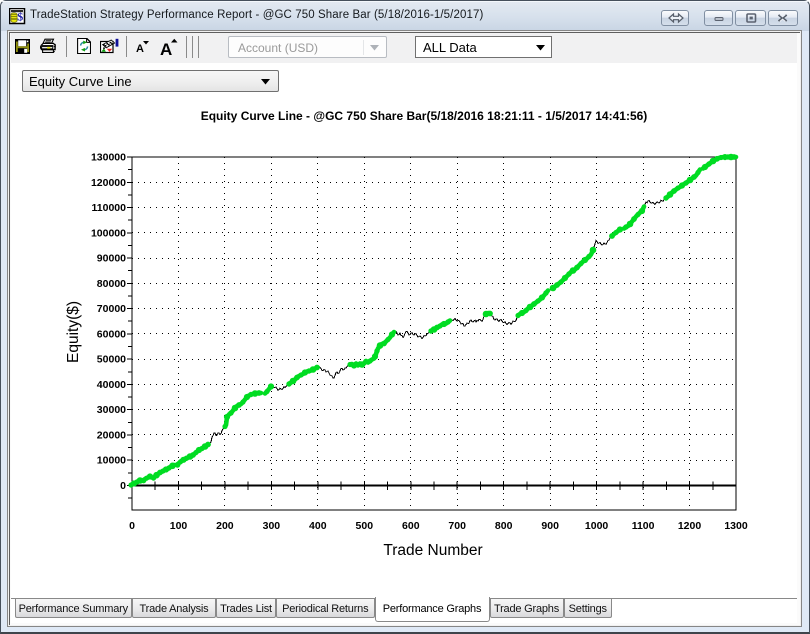 This screenshot has height=634, width=810. What do you see at coordinates (111, 360) in the screenshot?
I see `svg-text: 50000` at bounding box center [111, 360].